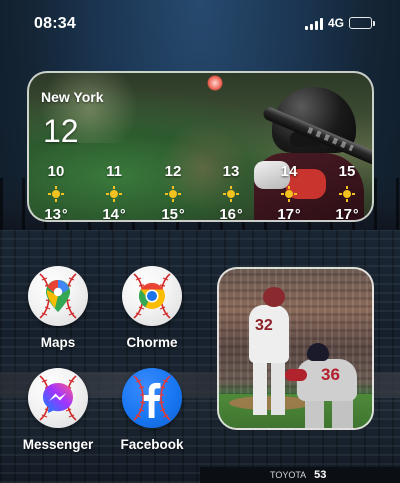 The width and height of the screenshot is (400, 483). Describe the element at coordinates (336, 23) in the screenshot. I see `network-type: 4G` at that location.